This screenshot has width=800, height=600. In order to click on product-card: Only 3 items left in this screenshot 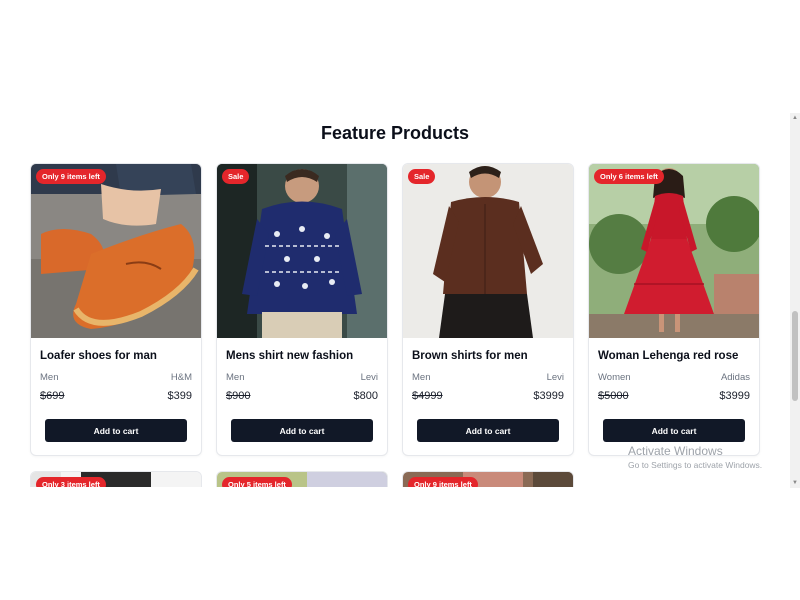, I will do `click(116, 479)`.